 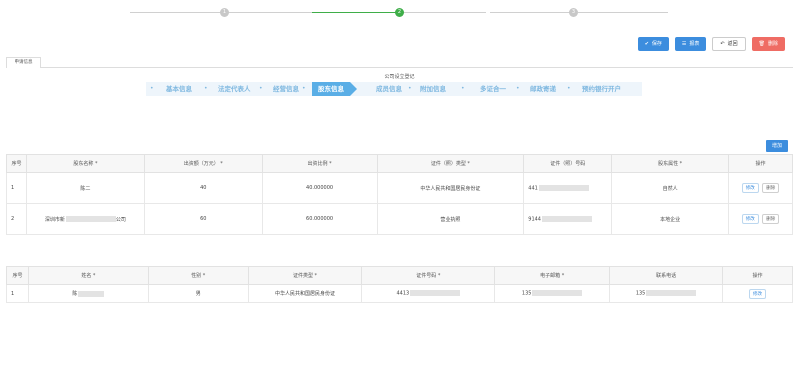 What do you see at coordinates (534, 219) in the screenshot?
I see `id-no-text: 9144` at bounding box center [534, 219].